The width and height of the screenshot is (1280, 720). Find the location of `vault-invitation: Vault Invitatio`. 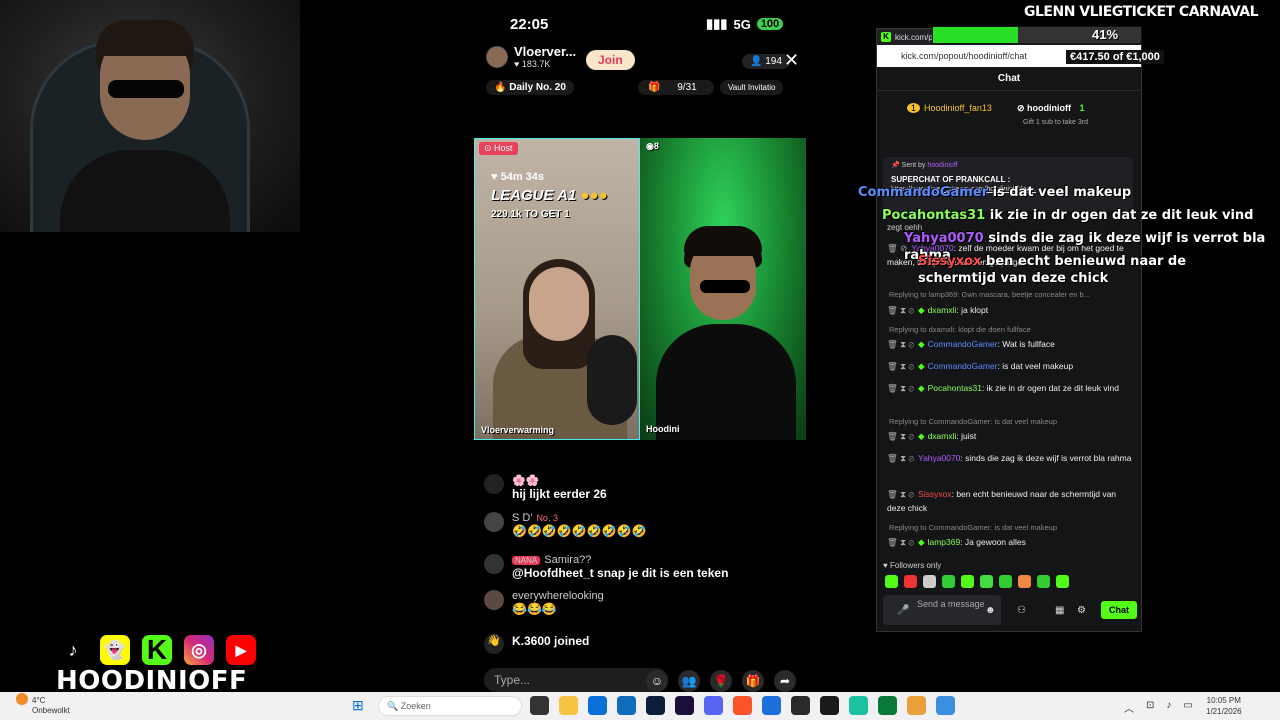

vault-invitation: Vault Invitatio is located at coordinates (752, 87).